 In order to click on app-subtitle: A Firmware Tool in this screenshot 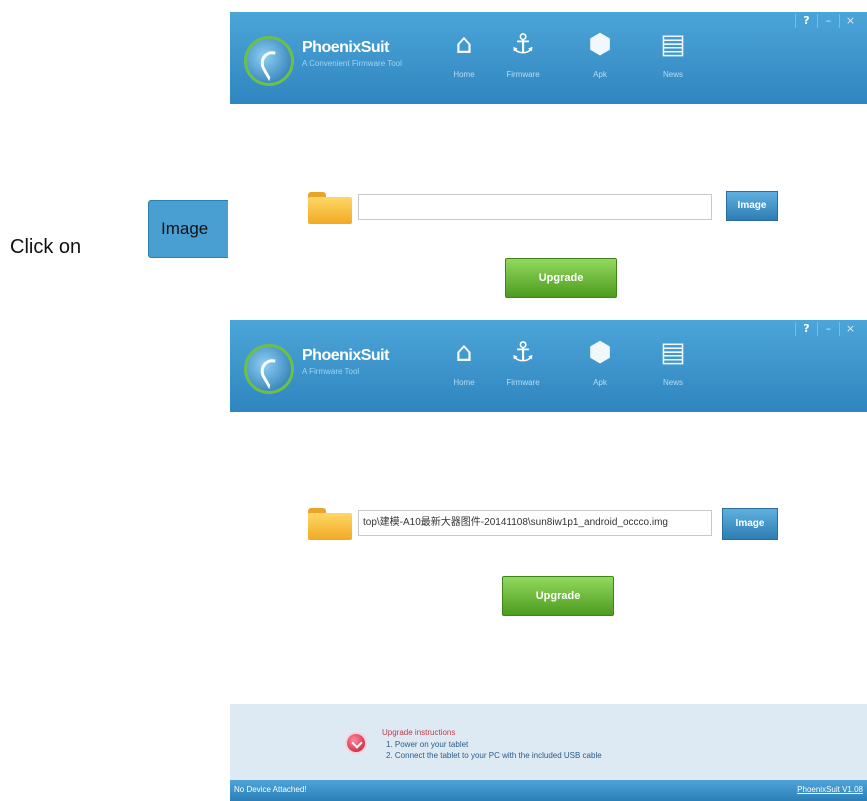, I will do `click(331, 371)`.